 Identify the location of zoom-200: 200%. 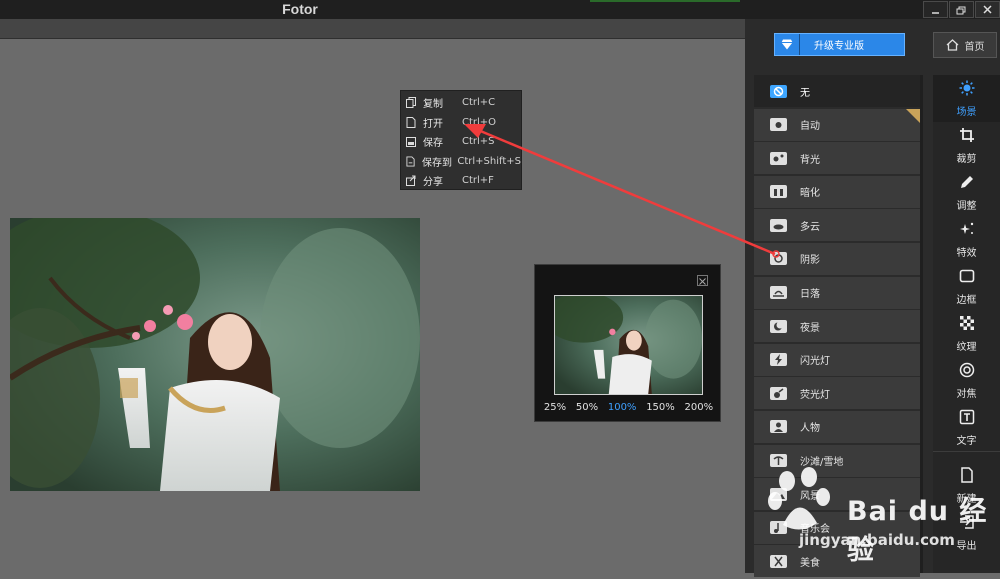
(699, 407).